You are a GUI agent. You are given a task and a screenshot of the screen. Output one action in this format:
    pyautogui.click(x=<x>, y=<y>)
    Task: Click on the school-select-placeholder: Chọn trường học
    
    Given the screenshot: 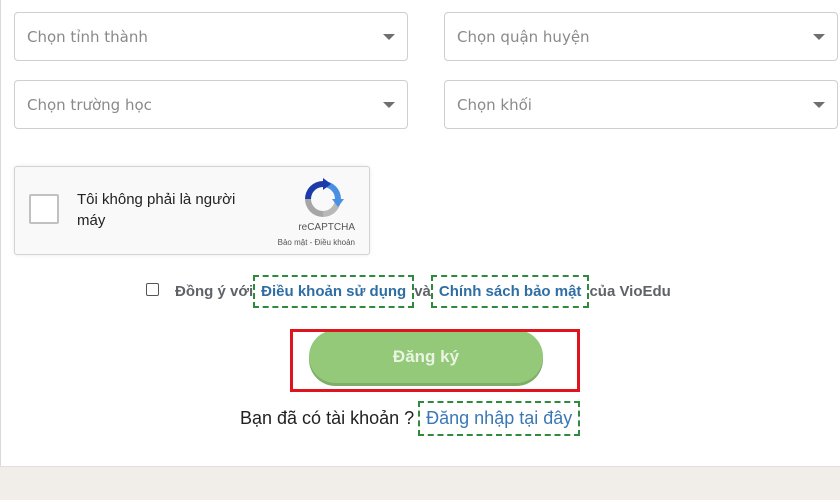 What is the action you would take?
    pyautogui.click(x=89, y=104)
    